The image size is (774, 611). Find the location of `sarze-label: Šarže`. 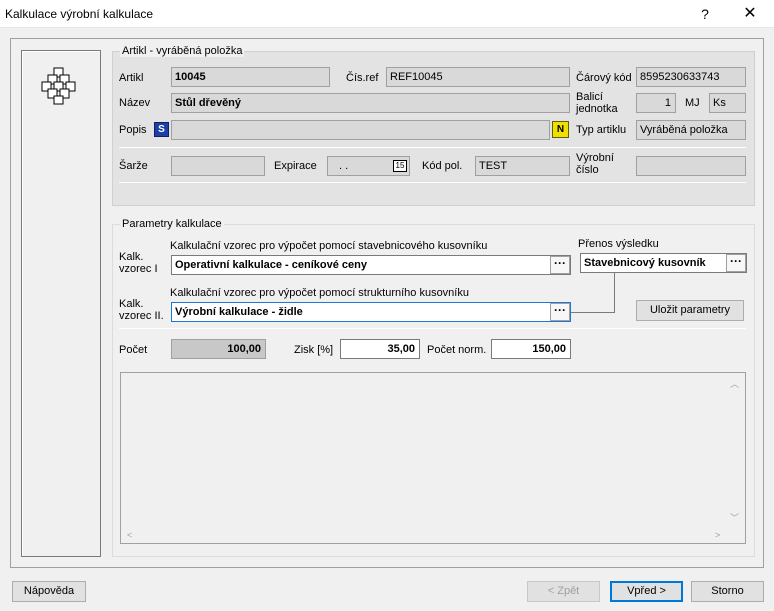

sarze-label: Šarže is located at coordinates (133, 166).